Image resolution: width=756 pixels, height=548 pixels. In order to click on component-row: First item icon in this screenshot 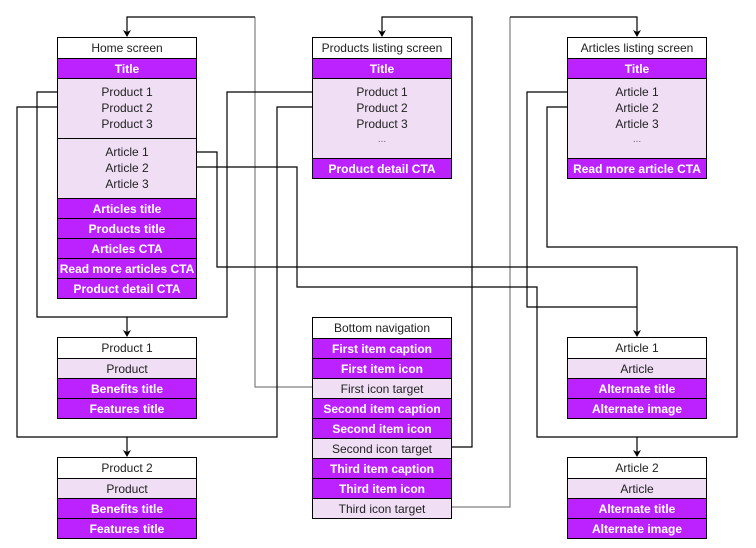, I will do `click(382, 368)`.